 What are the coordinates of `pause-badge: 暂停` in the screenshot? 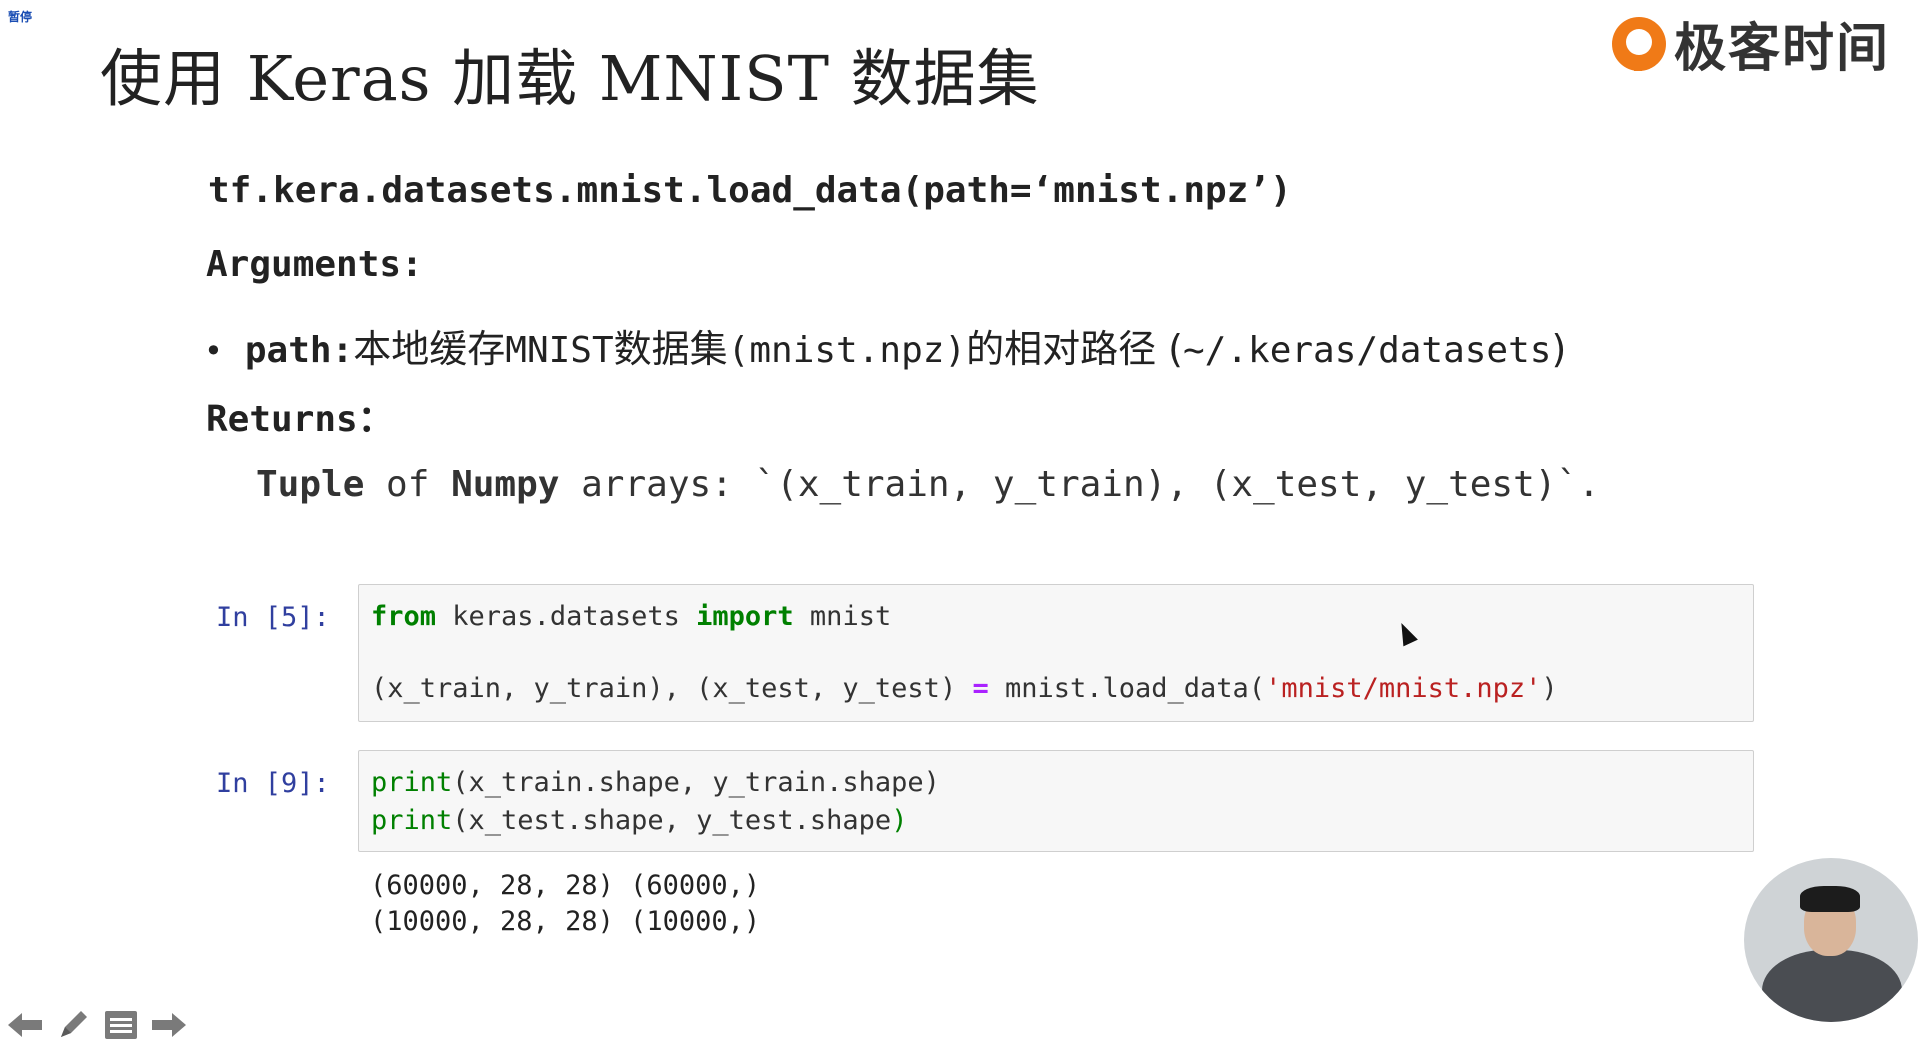 It's located at (20, 16).